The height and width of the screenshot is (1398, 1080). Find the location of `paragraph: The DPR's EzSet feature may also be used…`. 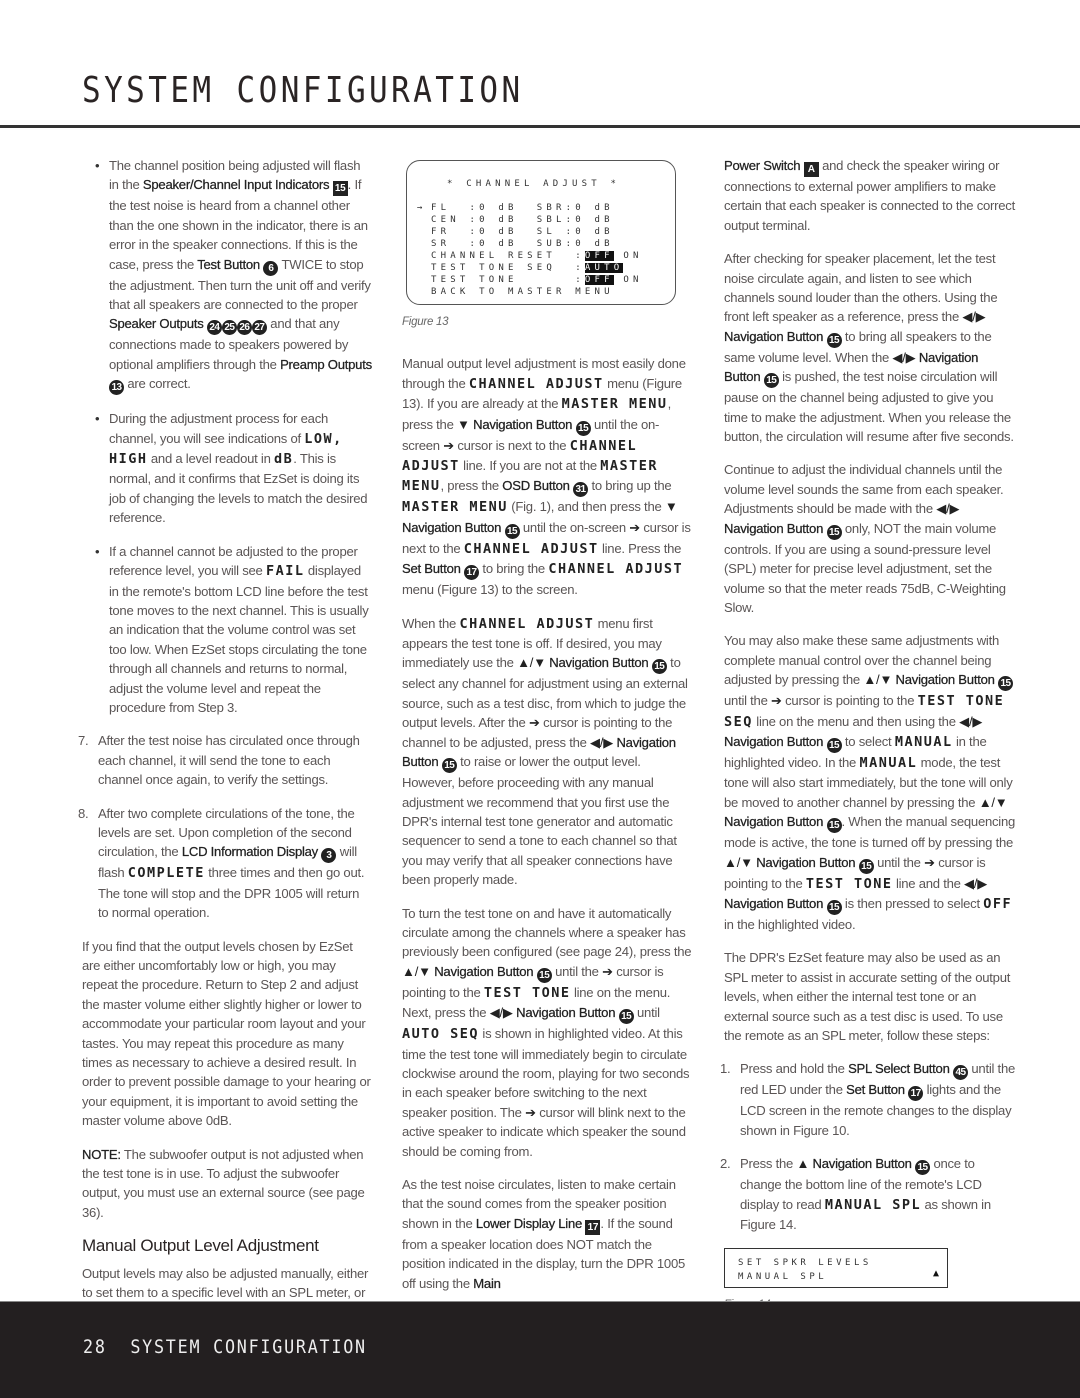

paragraph: The DPR's EzSet feature may also be used… is located at coordinates (870, 996).